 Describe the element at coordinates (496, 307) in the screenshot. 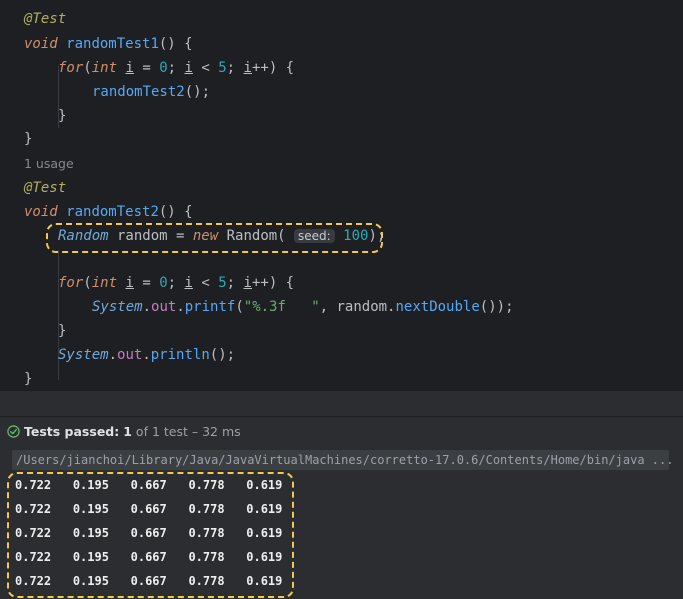

I see `code-text: ());` at that location.